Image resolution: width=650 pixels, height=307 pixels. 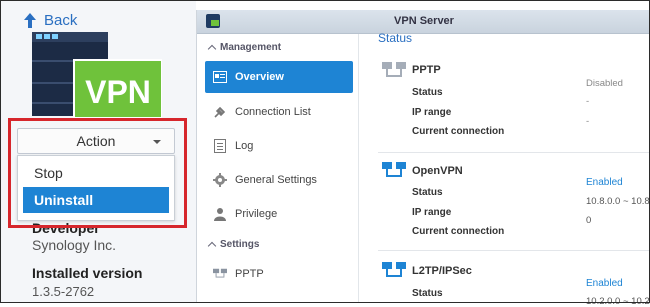 What do you see at coordinates (61, 20) in the screenshot?
I see `back-label: Back` at bounding box center [61, 20].